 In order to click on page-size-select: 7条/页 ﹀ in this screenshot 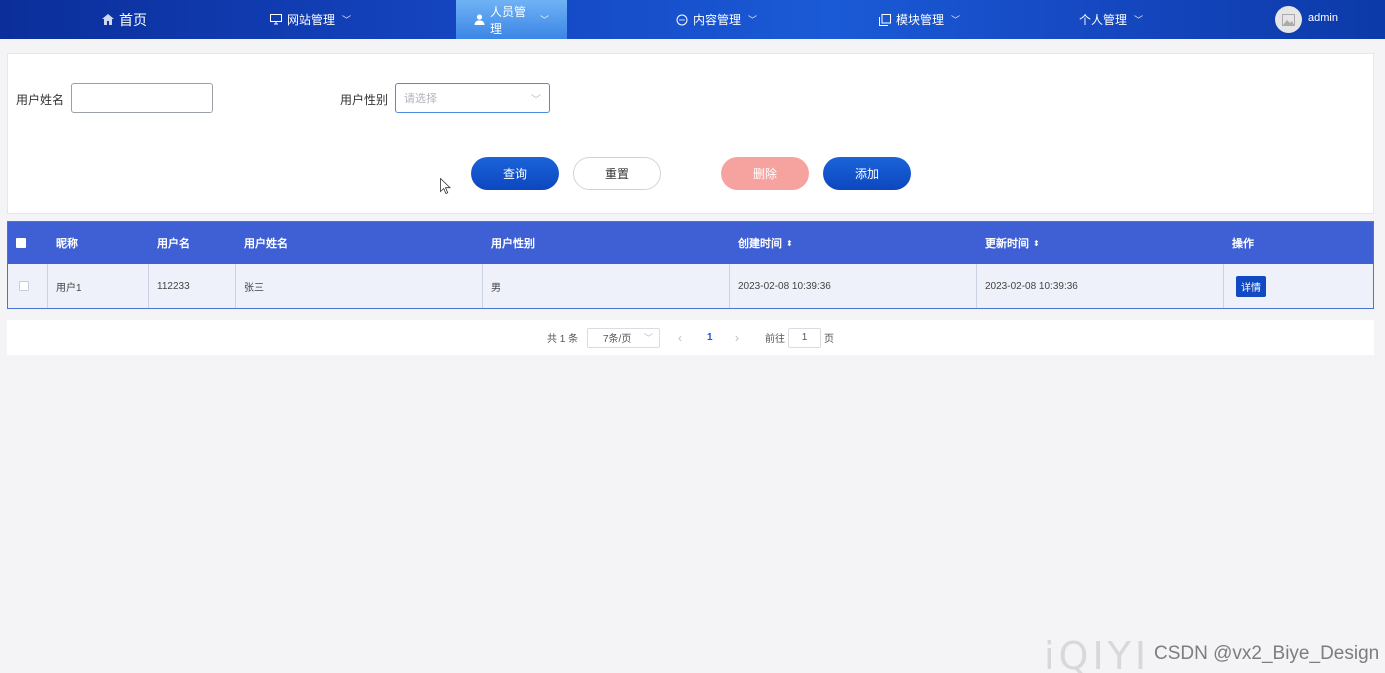, I will do `click(623, 337)`.